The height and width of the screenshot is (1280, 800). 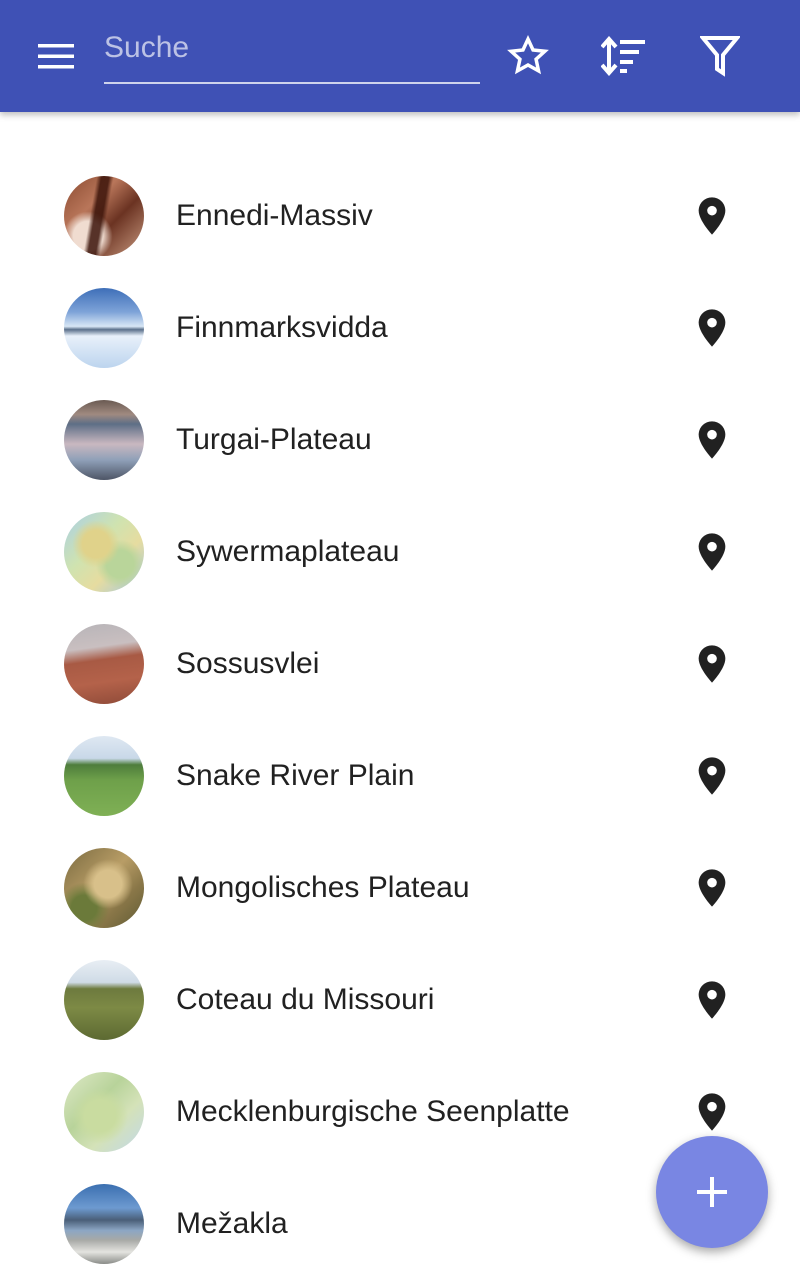 I want to click on list-item: Ennedi-Massiv, so click(x=400, y=216).